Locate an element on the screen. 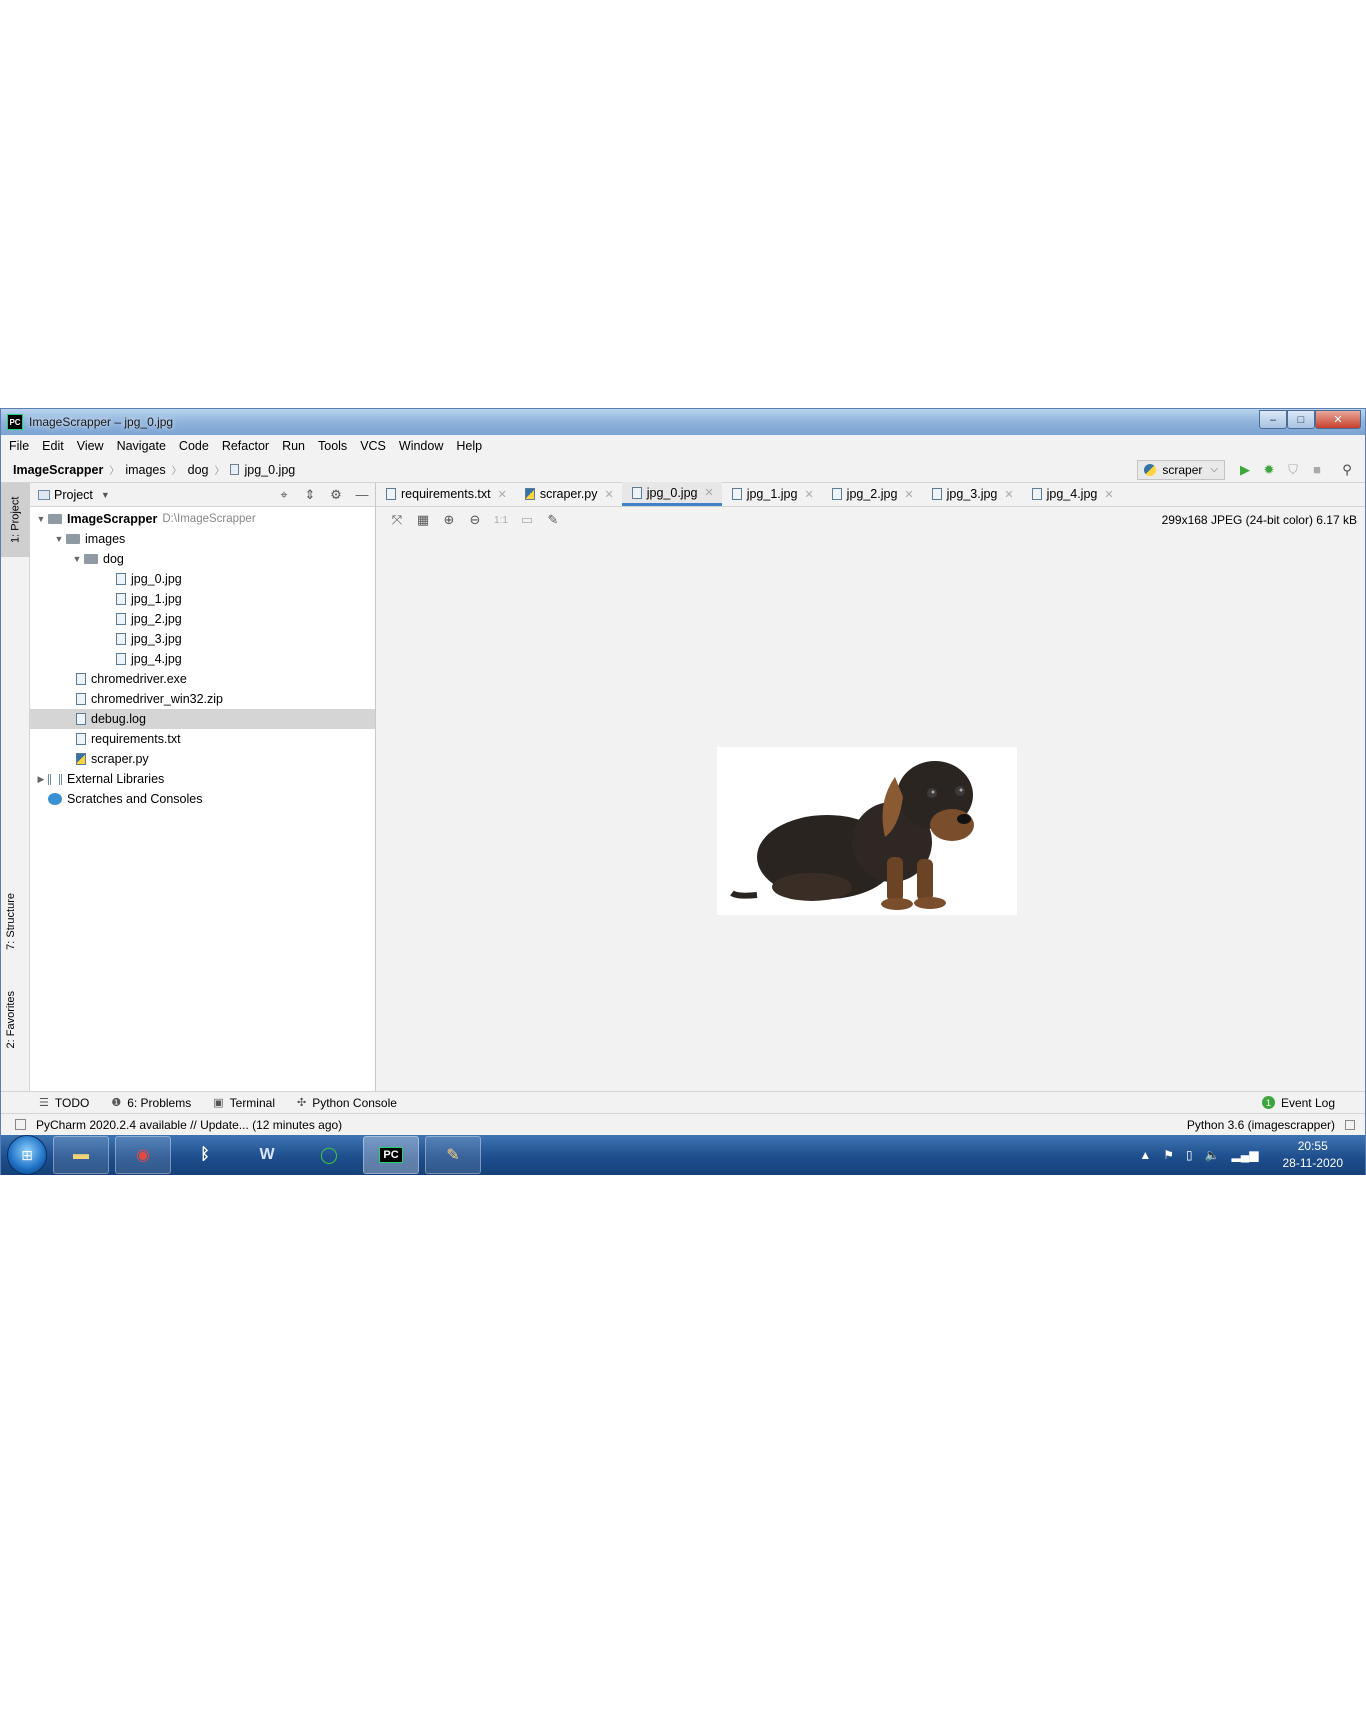  hide-panel-icon: — is located at coordinates (362, 495).